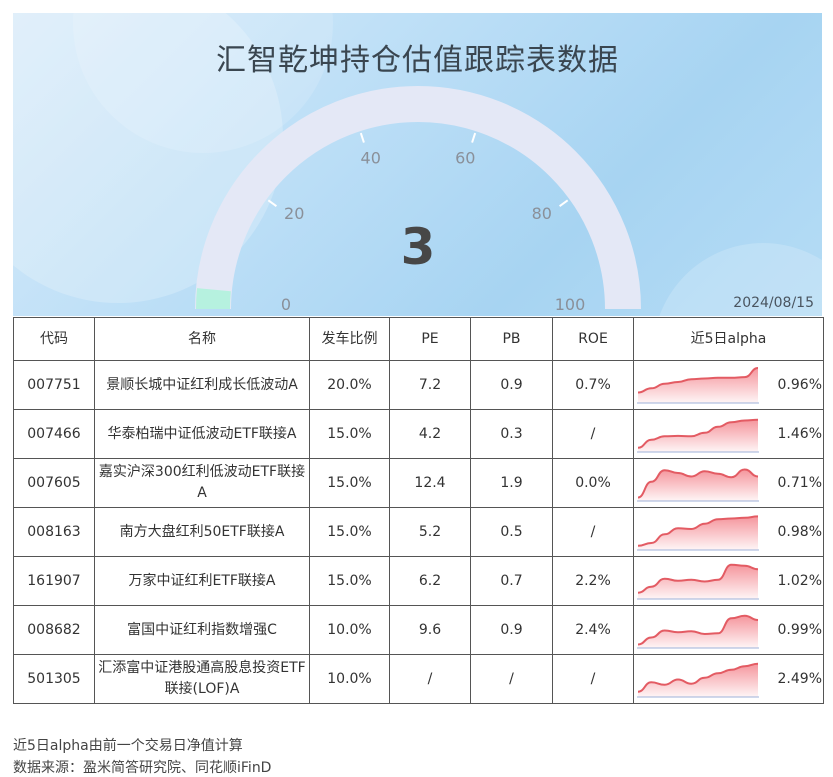 The width and height of the screenshot is (833, 777). I want to click on fund-code: 007466, so click(54, 434).